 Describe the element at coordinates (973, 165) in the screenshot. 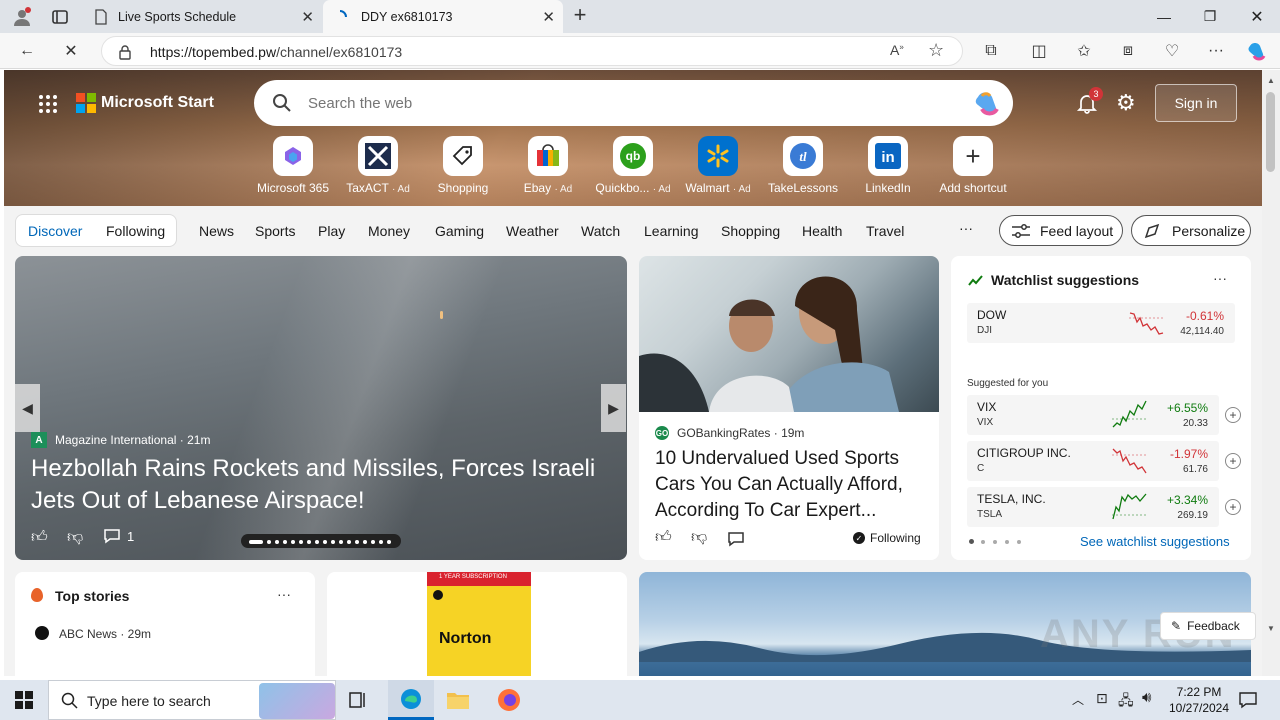

I see `add-shortcut: + Add shortcut` at that location.